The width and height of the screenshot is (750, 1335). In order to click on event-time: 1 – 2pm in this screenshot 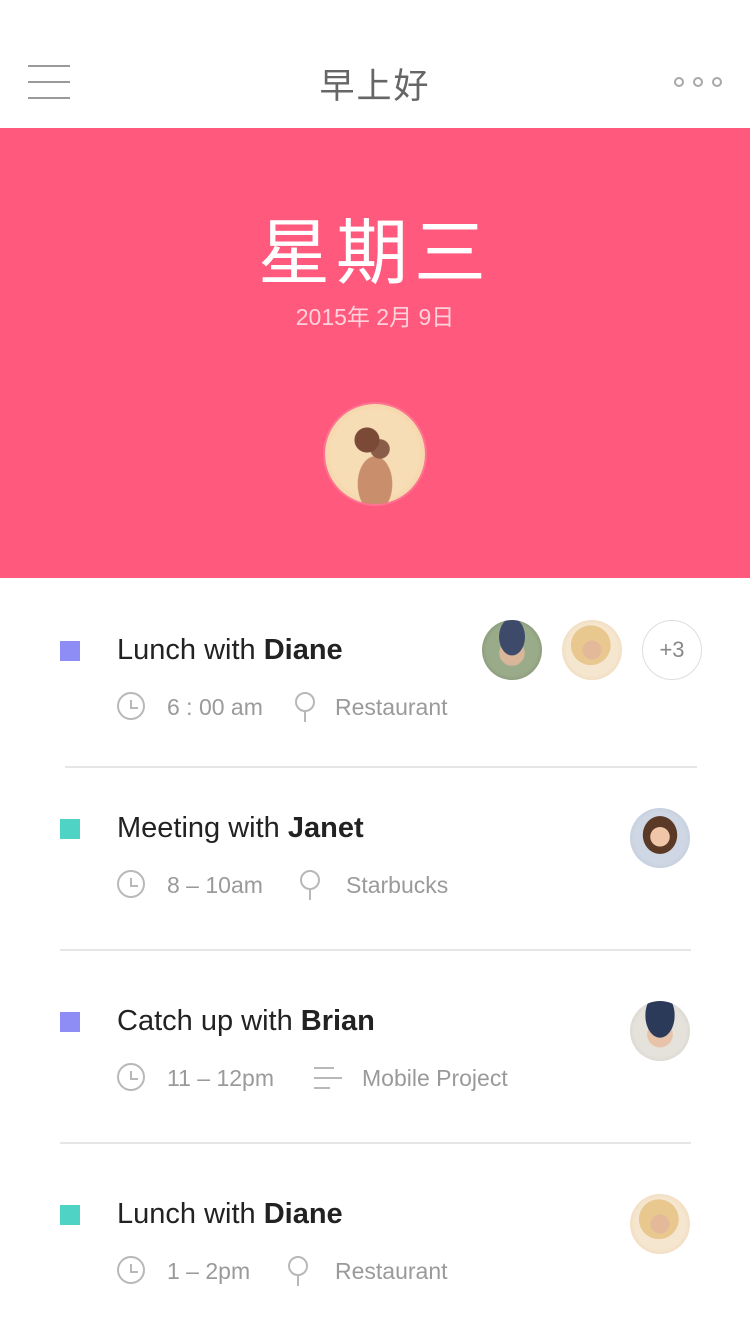, I will do `click(209, 1271)`.